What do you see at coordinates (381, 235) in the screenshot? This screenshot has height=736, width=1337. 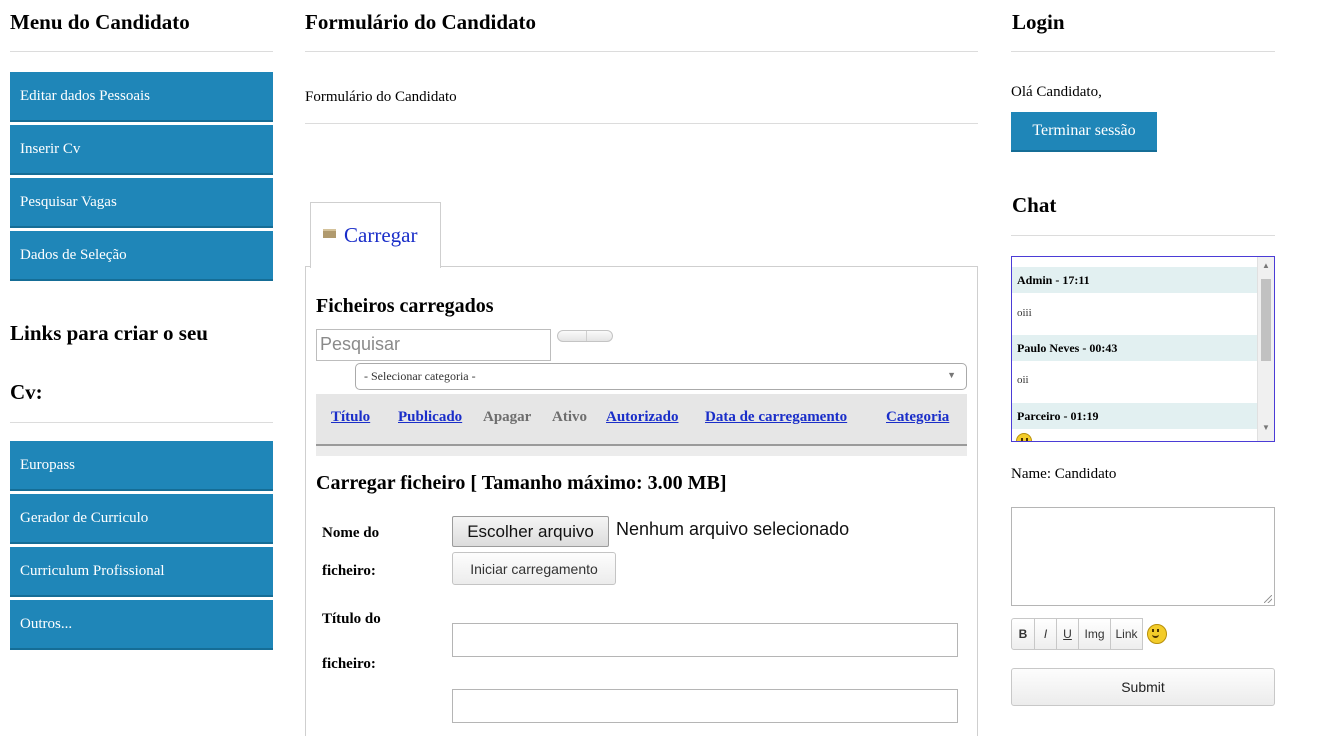 I see `tab-label: Carregar` at bounding box center [381, 235].